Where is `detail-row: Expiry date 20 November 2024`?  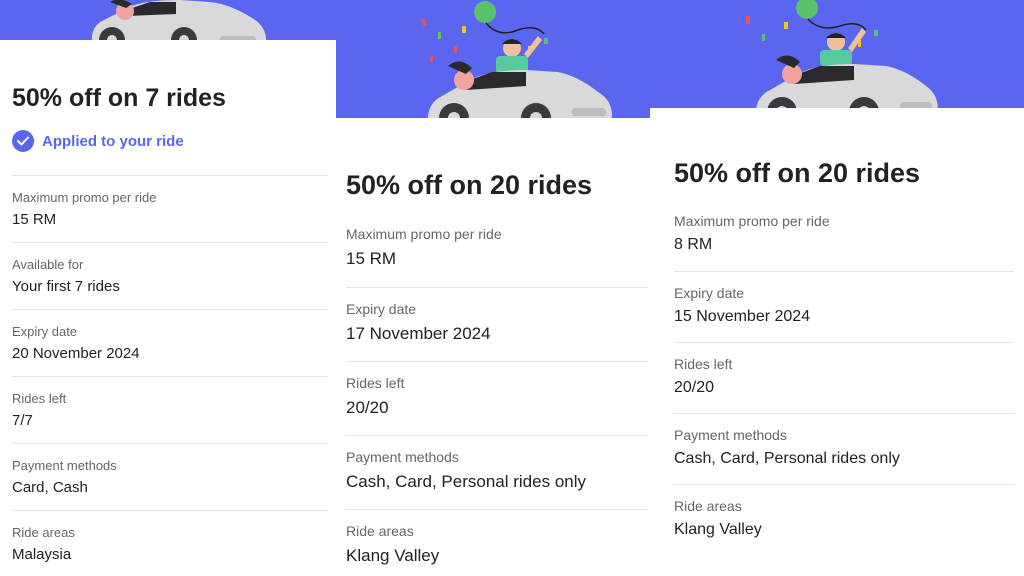
detail-row: Expiry date 20 November 2024 is located at coordinates (170, 342).